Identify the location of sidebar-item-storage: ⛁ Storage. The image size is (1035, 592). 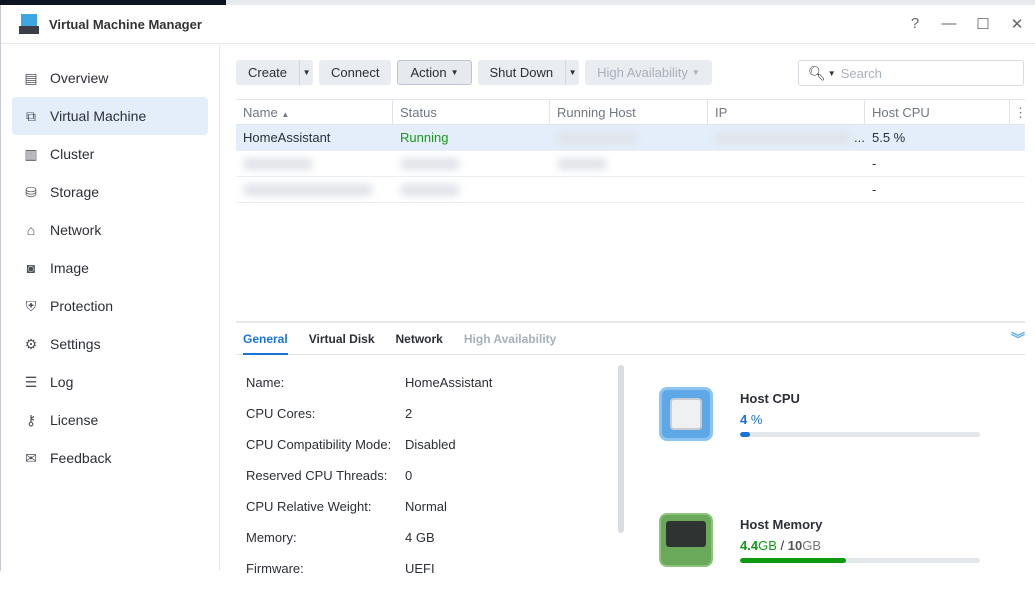
(110, 192).